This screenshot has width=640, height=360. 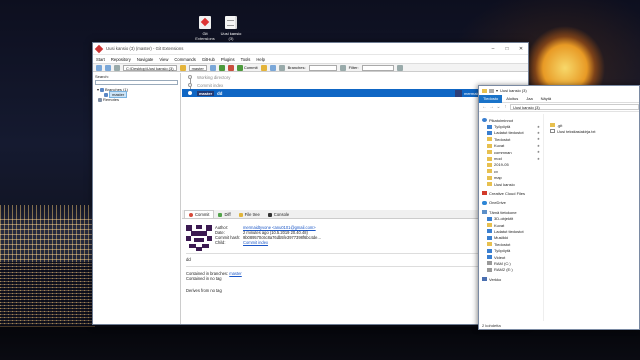 I want to click on nav-item-label: Tiedostot, so click(x=502, y=139).